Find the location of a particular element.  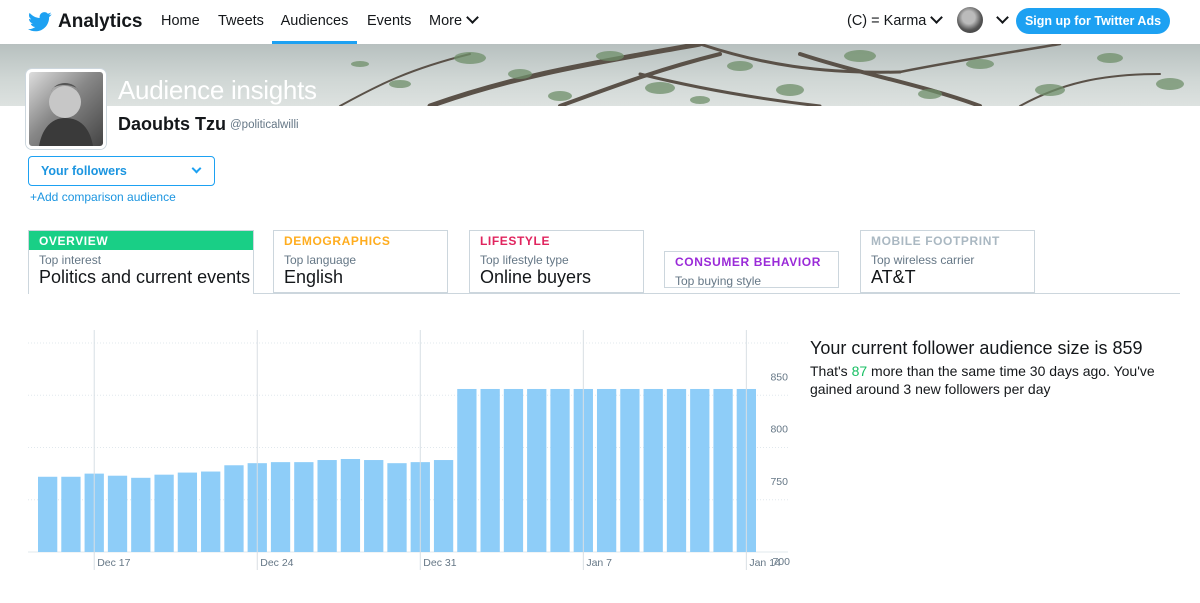

account-switcher: (C) = Karma is located at coordinates (895, 21).